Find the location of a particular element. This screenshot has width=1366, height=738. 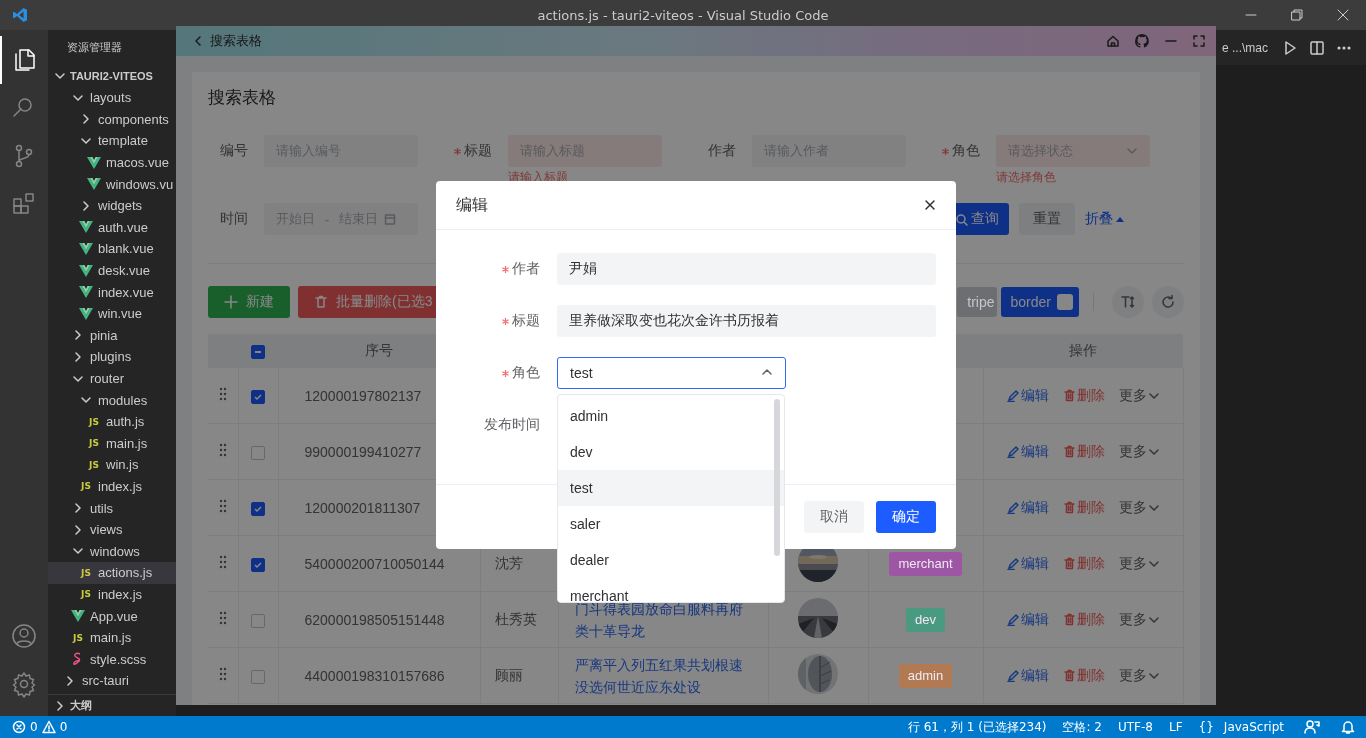

tree-item: widgets is located at coordinates (112, 205).